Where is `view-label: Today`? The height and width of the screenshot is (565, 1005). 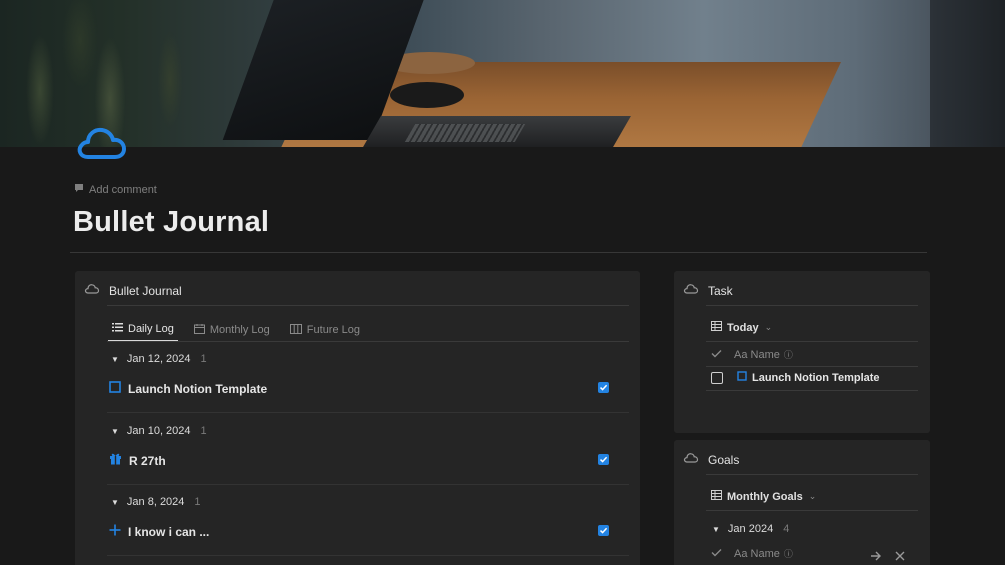 view-label: Today is located at coordinates (743, 327).